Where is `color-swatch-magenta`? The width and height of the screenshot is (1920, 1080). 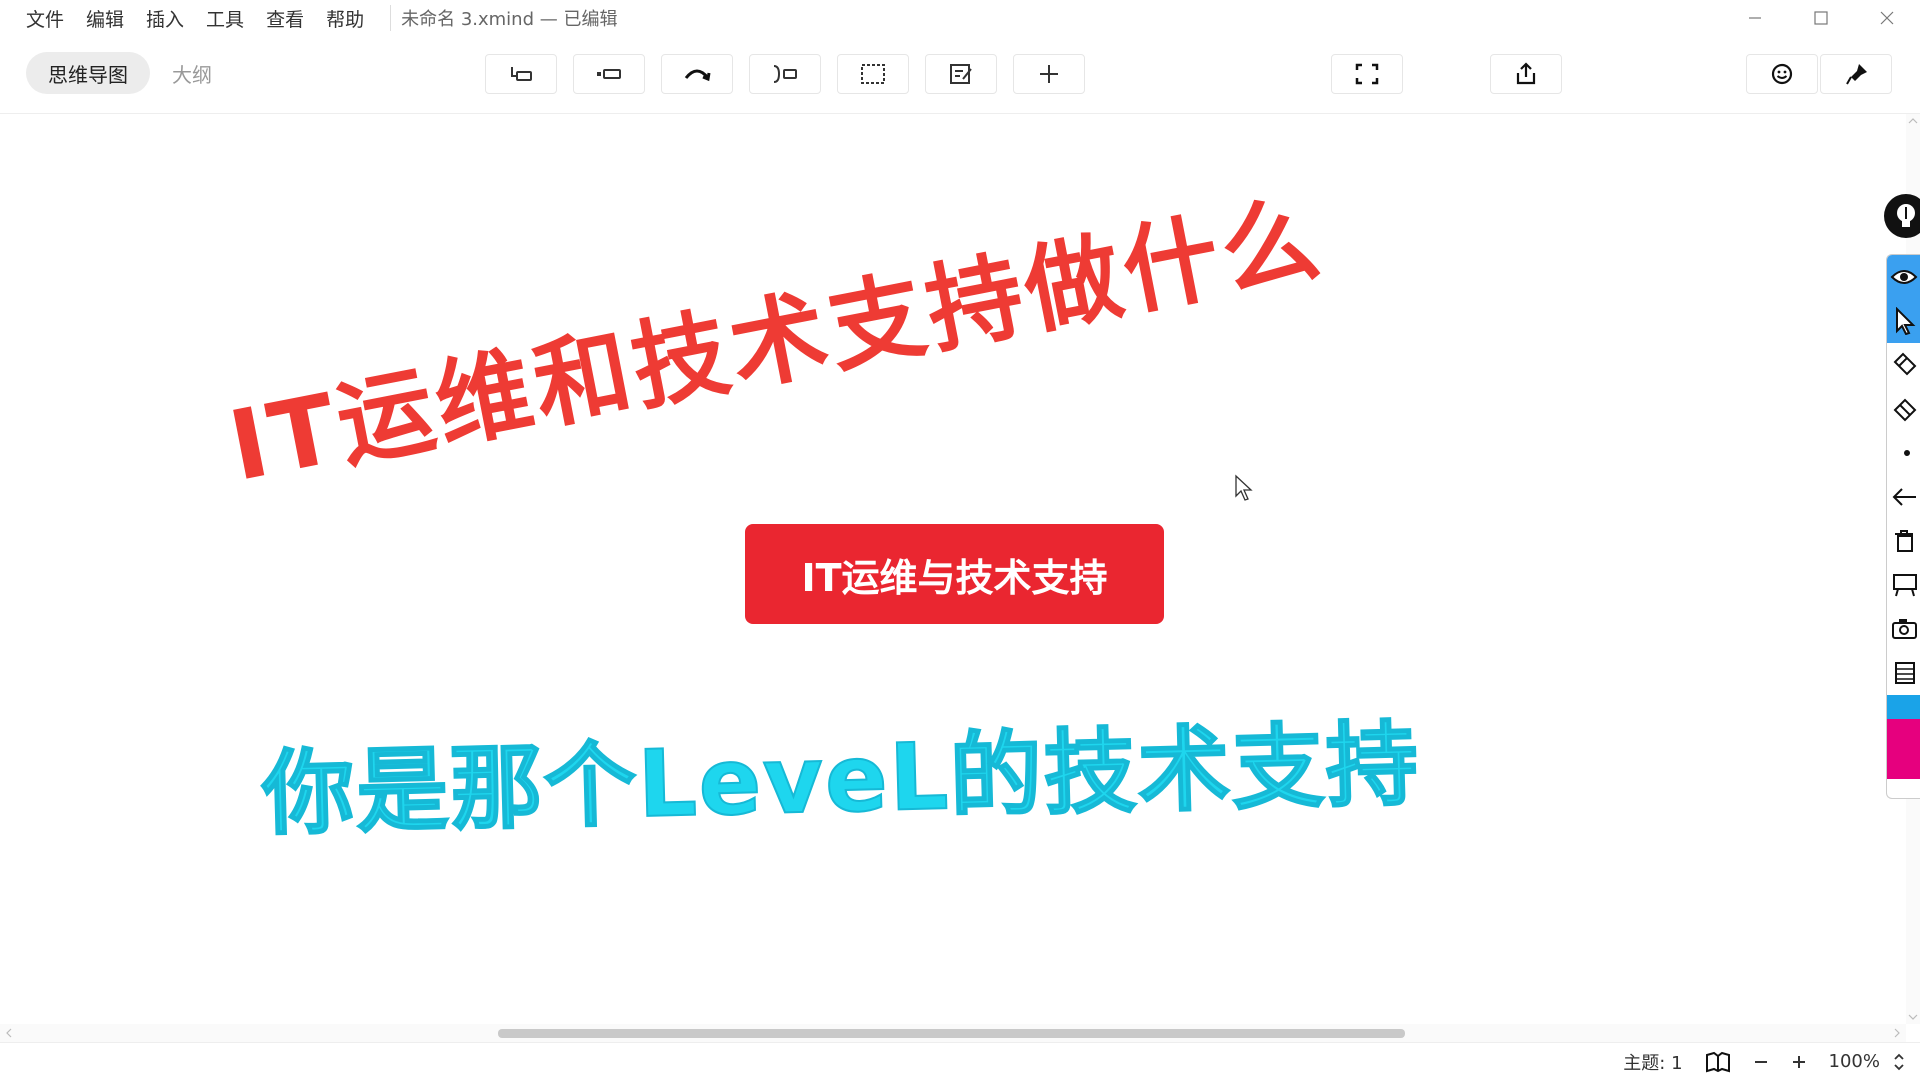
color-swatch-magenta is located at coordinates (1903, 749).